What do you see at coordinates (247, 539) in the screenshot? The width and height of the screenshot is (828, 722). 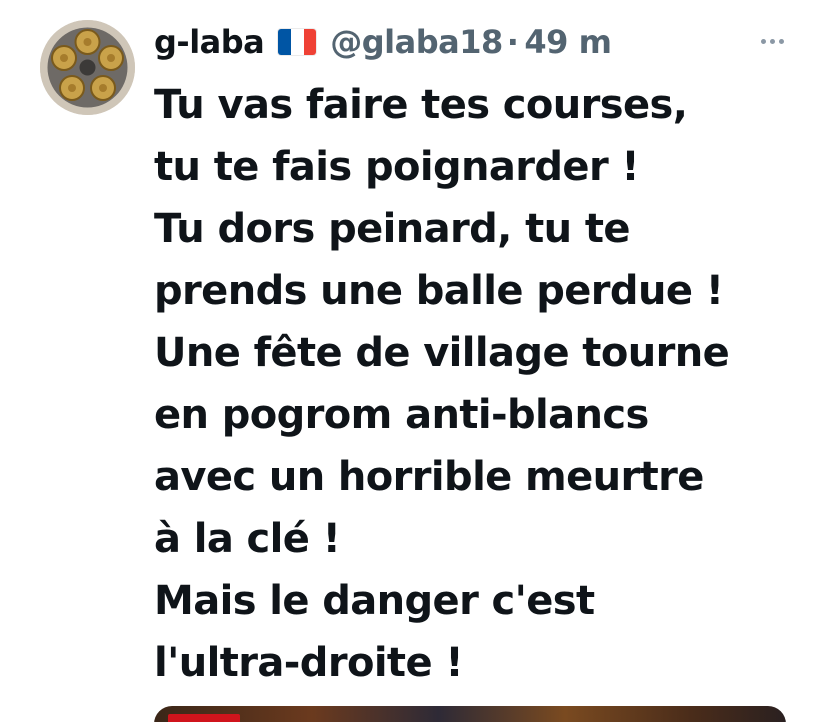 I see `tweet-text-line: à la clé !` at bounding box center [247, 539].